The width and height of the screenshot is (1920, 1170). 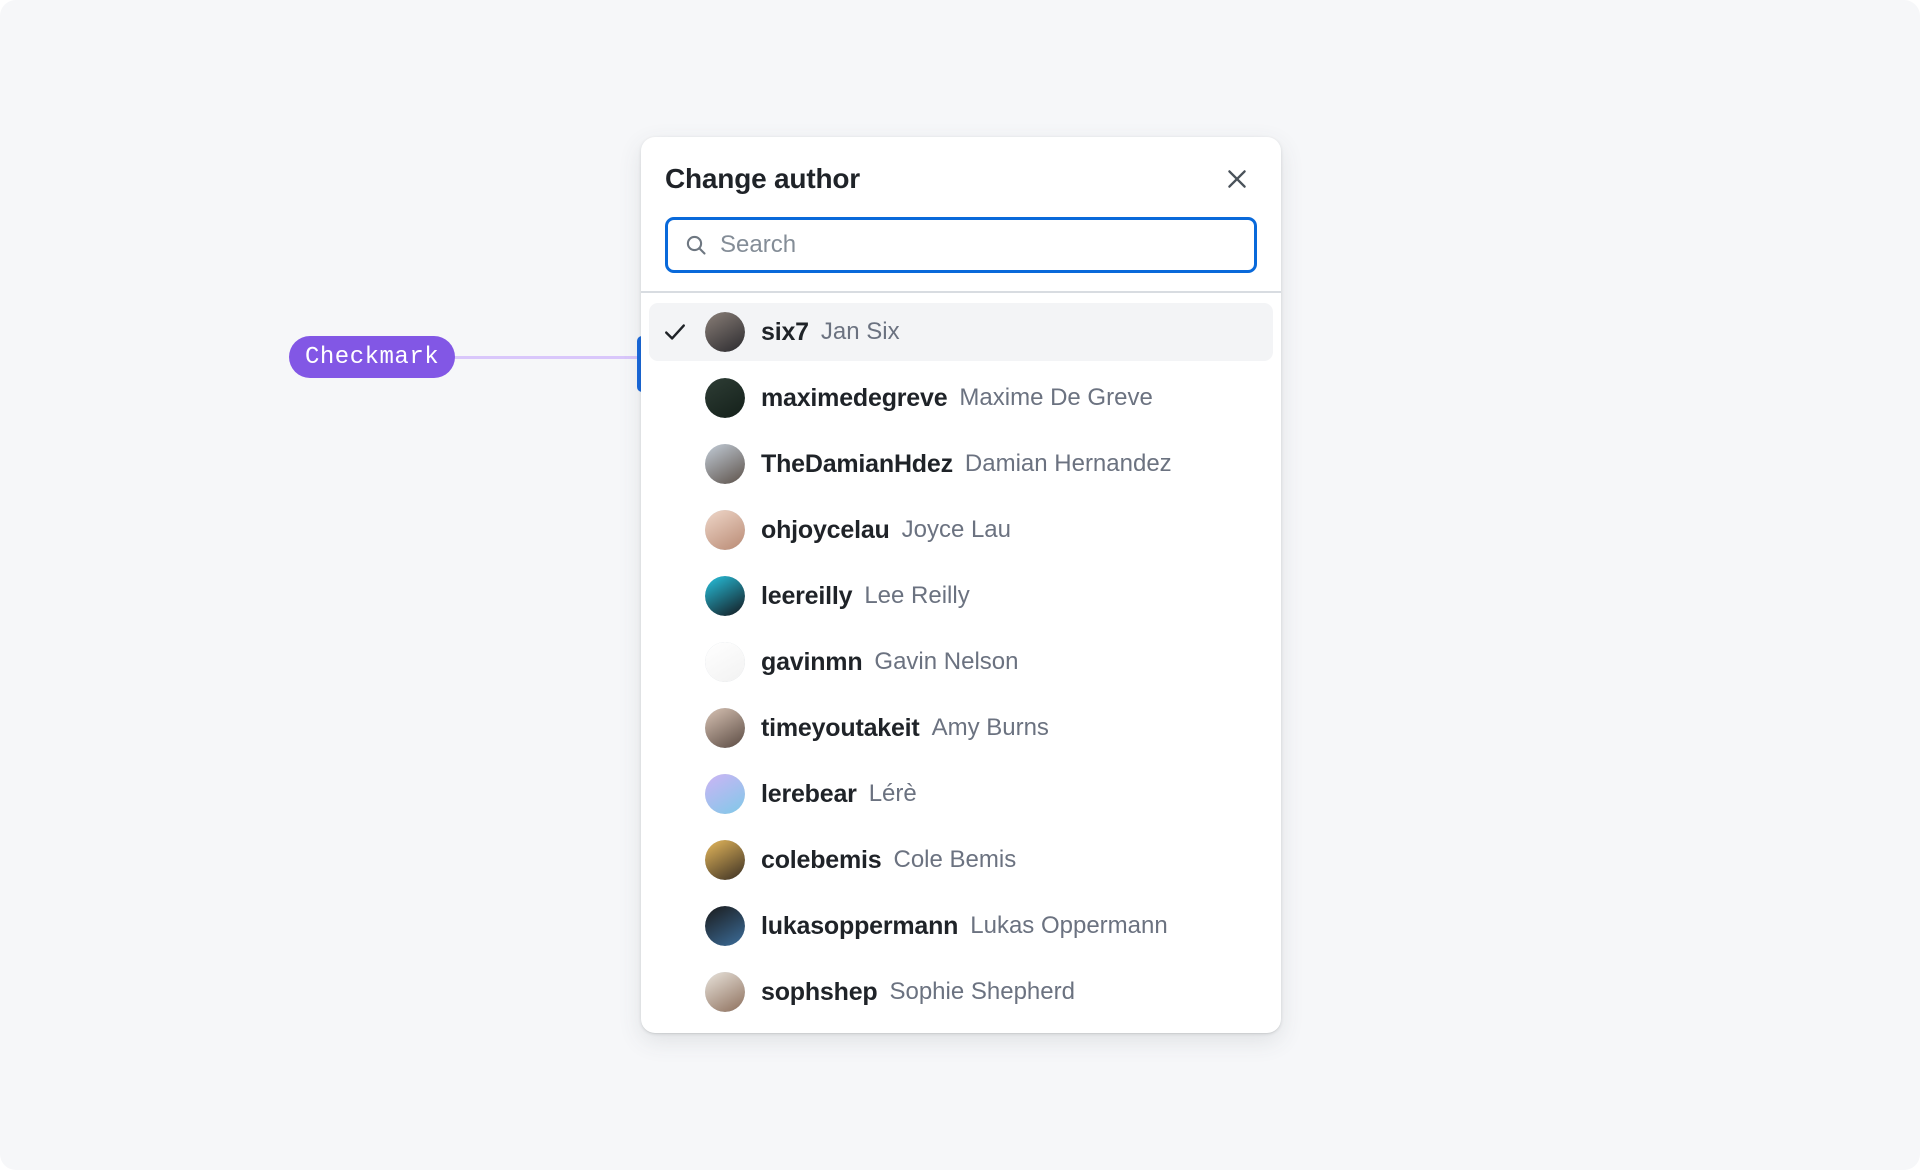 I want to click on close-button, so click(x=1237, y=179).